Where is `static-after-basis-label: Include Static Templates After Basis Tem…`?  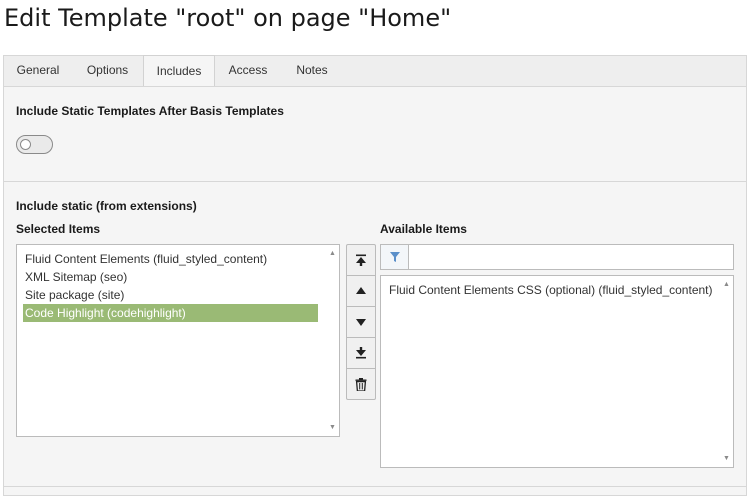
static-after-basis-label: Include Static Templates After Basis Tem… is located at coordinates (150, 111).